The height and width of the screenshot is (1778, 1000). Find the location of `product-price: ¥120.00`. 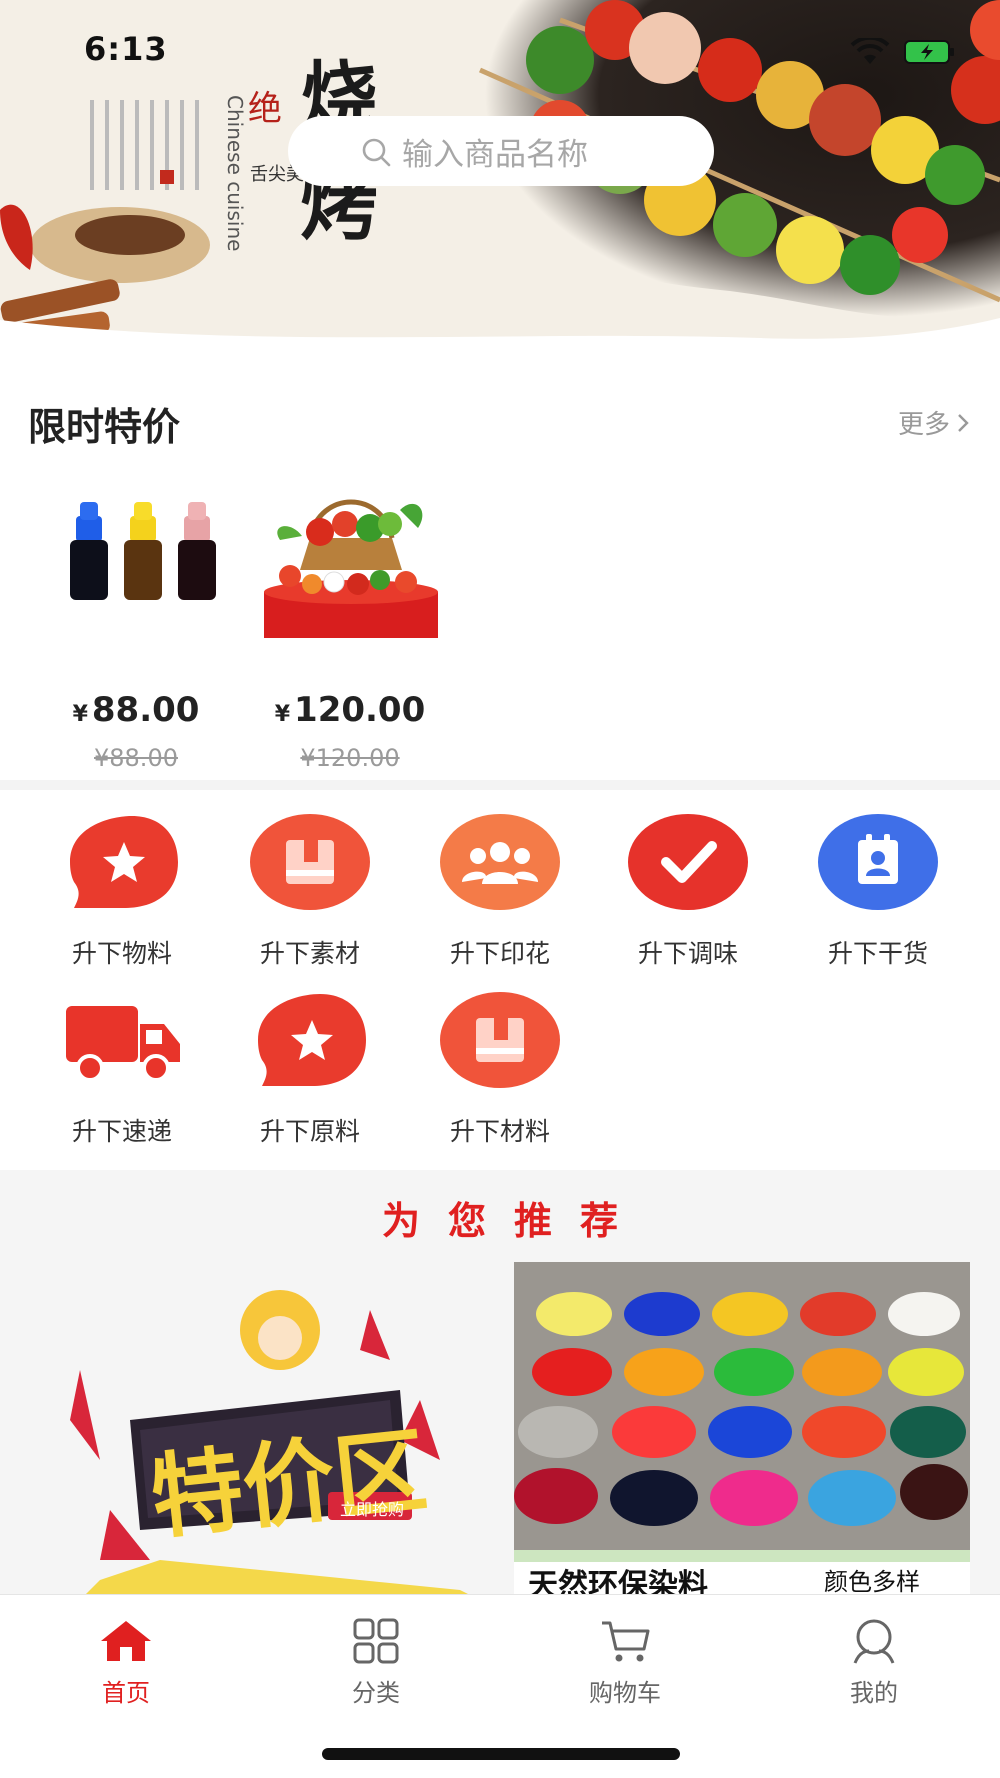

product-price: ¥120.00 is located at coordinates (350, 710).